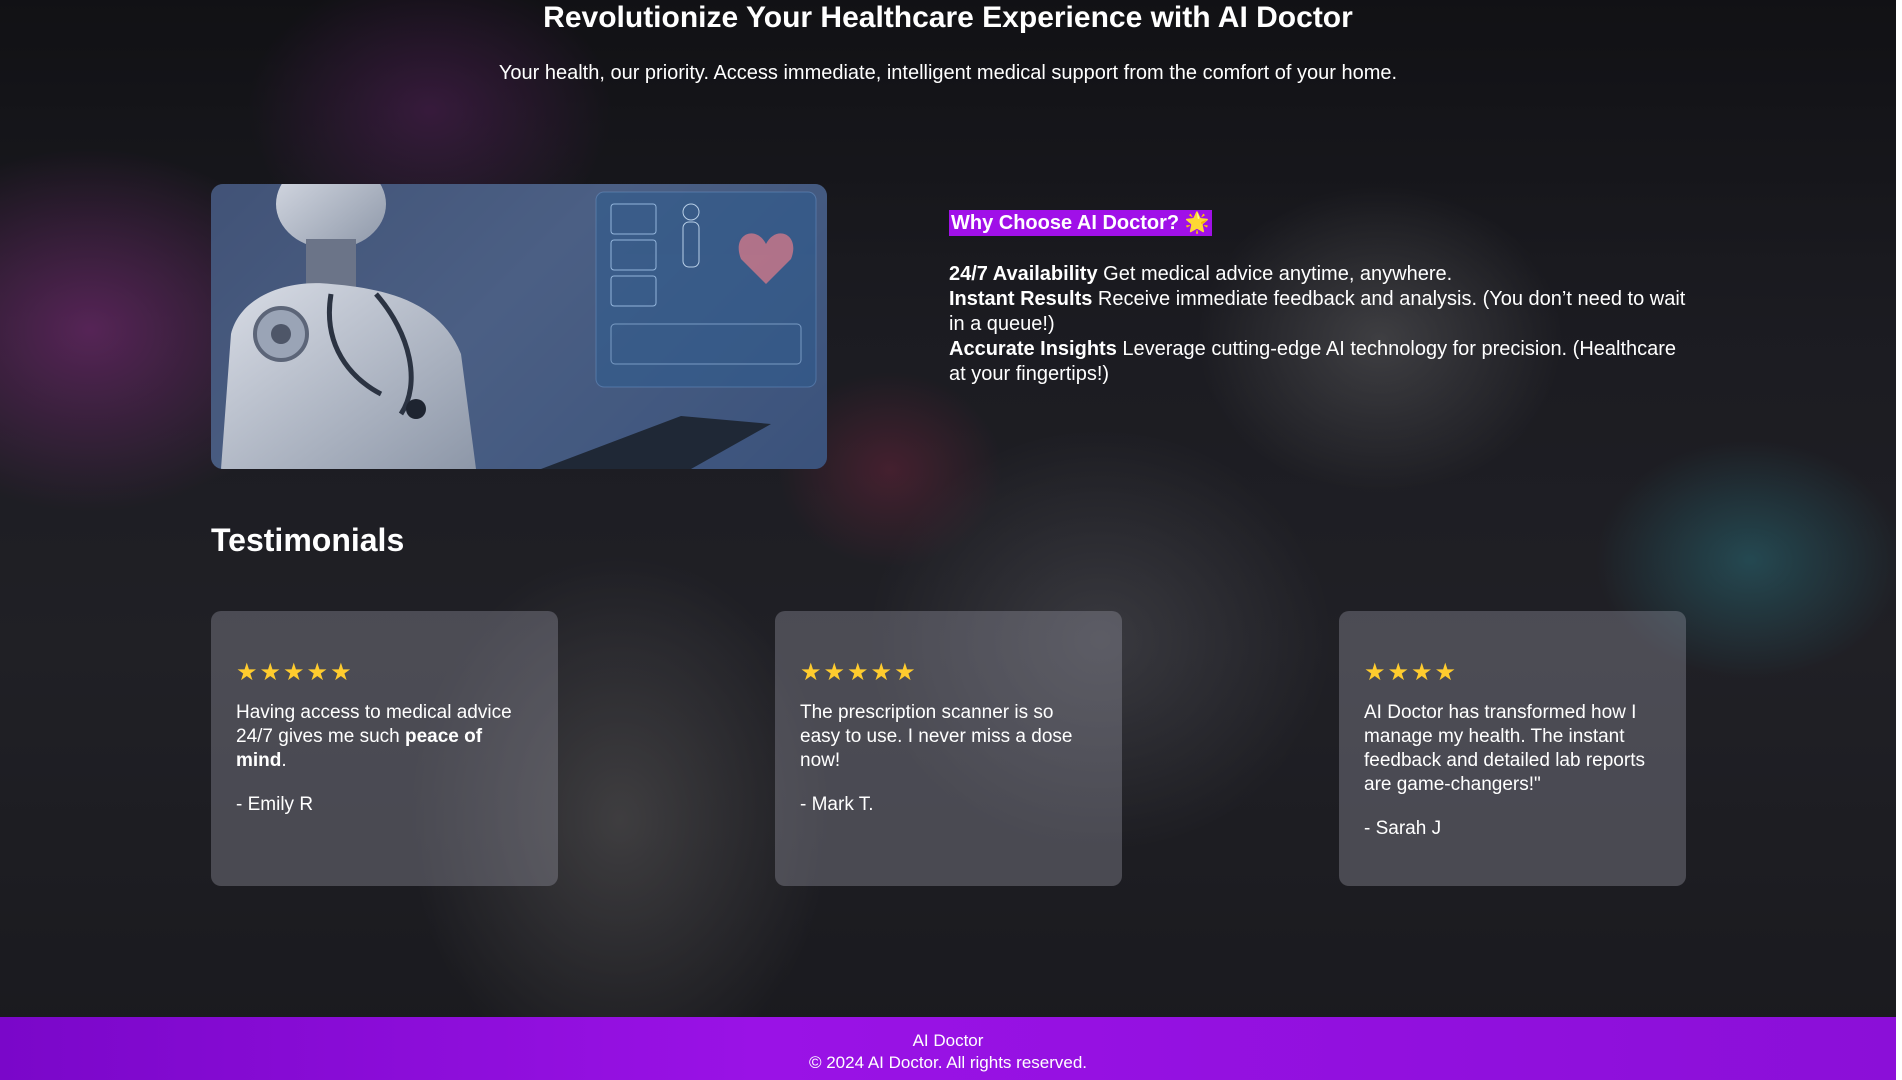  Describe the element at coordinates (1278, 274) in the screenshot. I see `feature-text: Get medical advice anytime, anywhere.` at that location.